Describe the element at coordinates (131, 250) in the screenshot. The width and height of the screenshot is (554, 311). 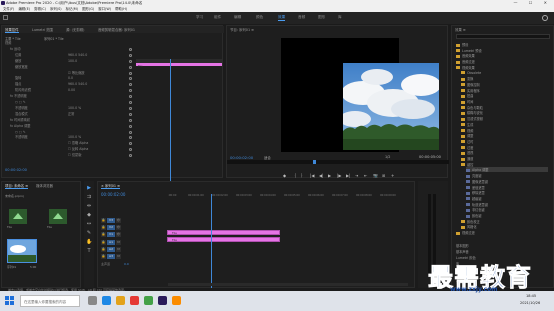
I see `track-header: 🔒 A2 M` at that location.